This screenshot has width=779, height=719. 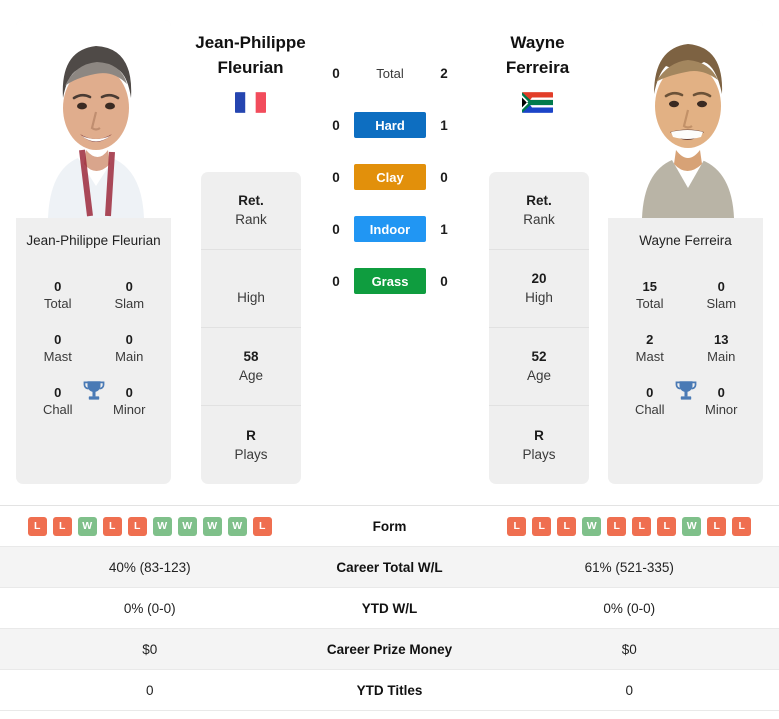 I want to click on title-stat: 0 Main, so click(x=130, y=349).